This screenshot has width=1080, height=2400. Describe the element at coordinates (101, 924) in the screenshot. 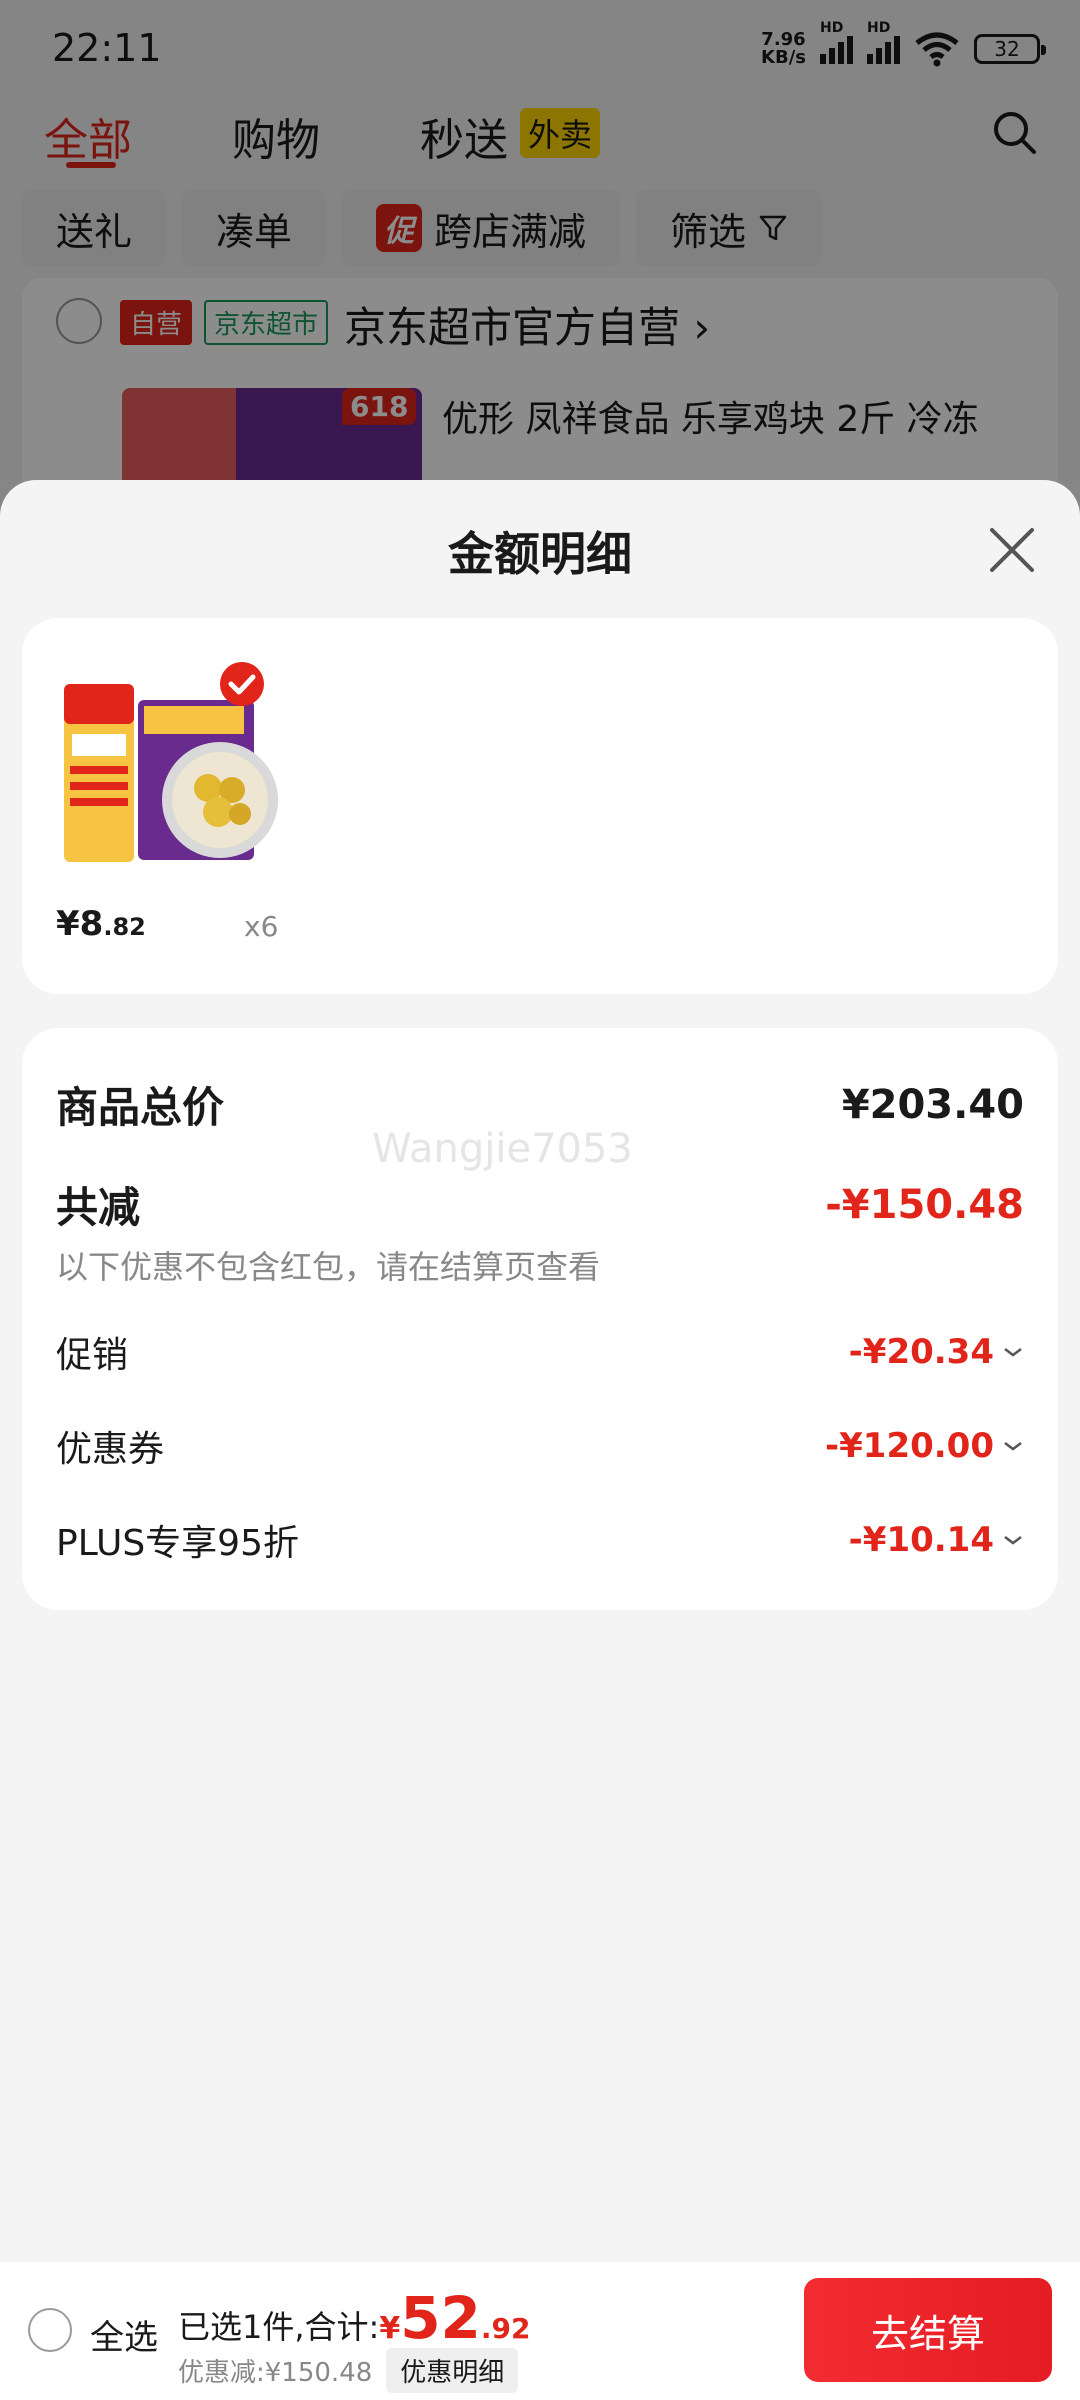

I see `product-price: ¥8 .82` at that location.